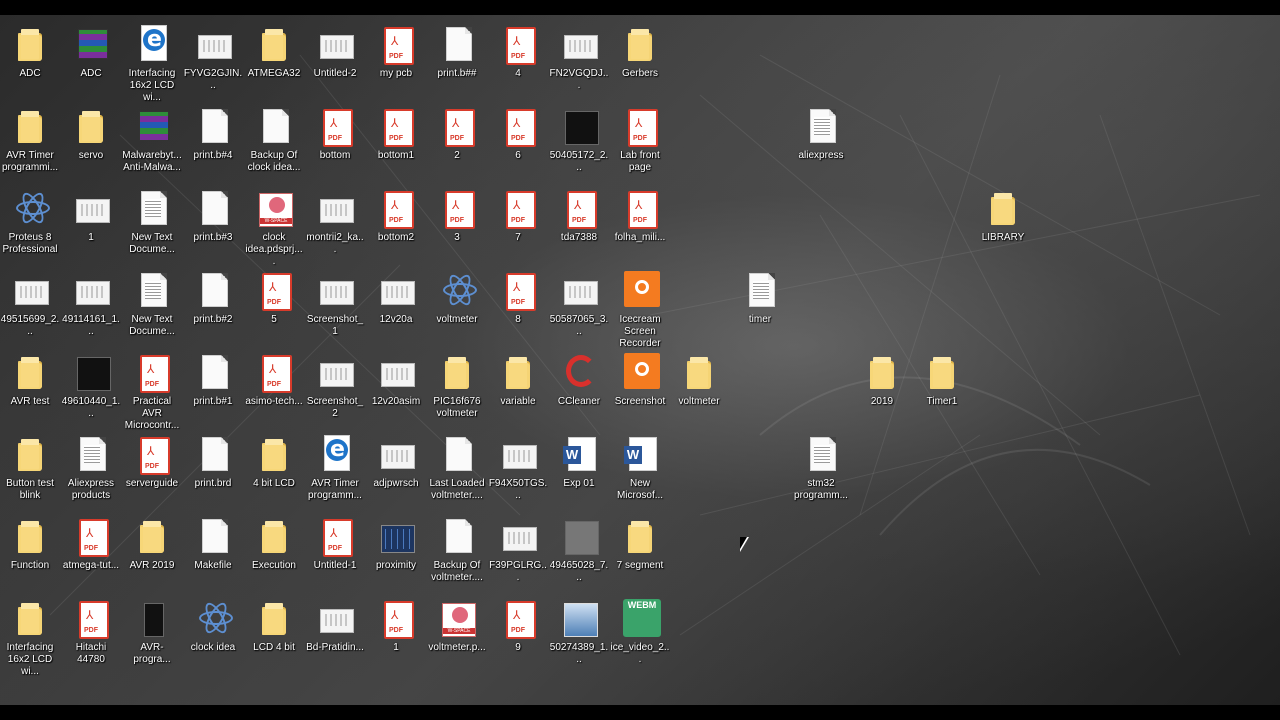  What do you see at coordinates (396, 134) in the screenshot?
I see `desktop-icon-bottom1: ⅄ PDF bottom1` at bounding box center [396, 134].